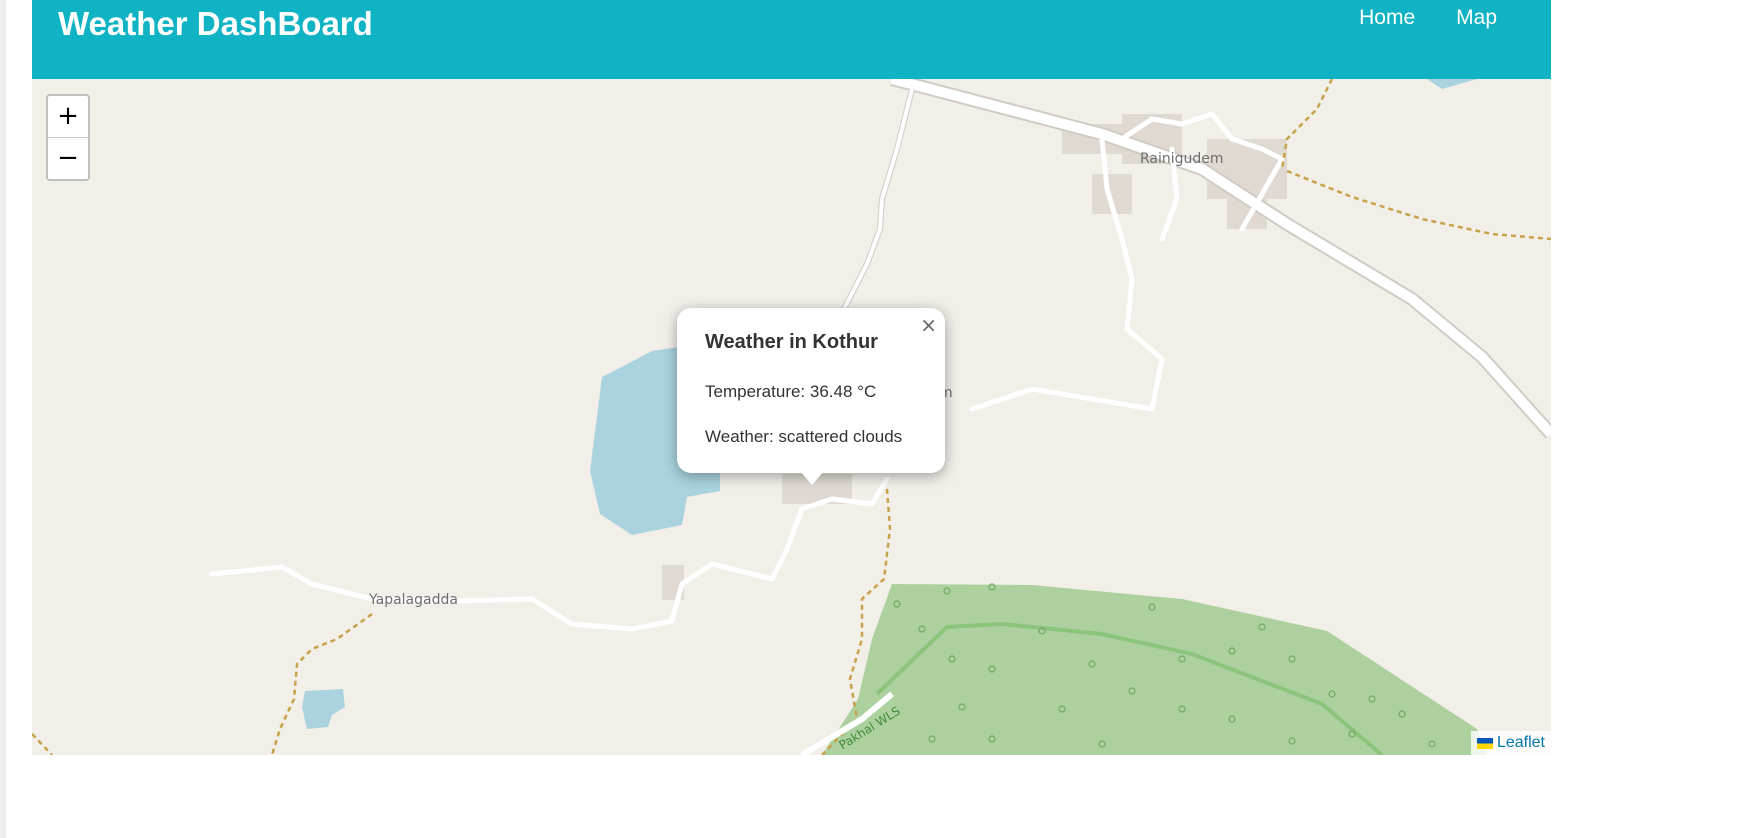  I want to click on map-attribution: Leaflet, so click(1510, 743).